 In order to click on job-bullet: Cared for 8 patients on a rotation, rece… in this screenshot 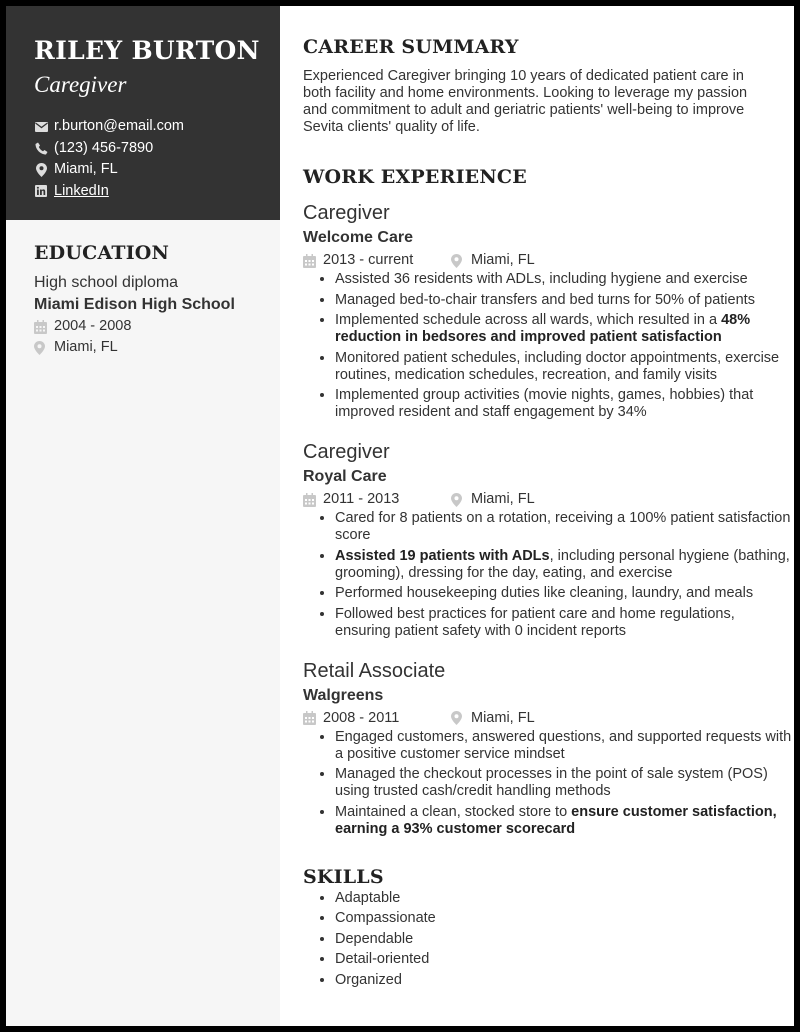, I will do `click(564, 527)`.